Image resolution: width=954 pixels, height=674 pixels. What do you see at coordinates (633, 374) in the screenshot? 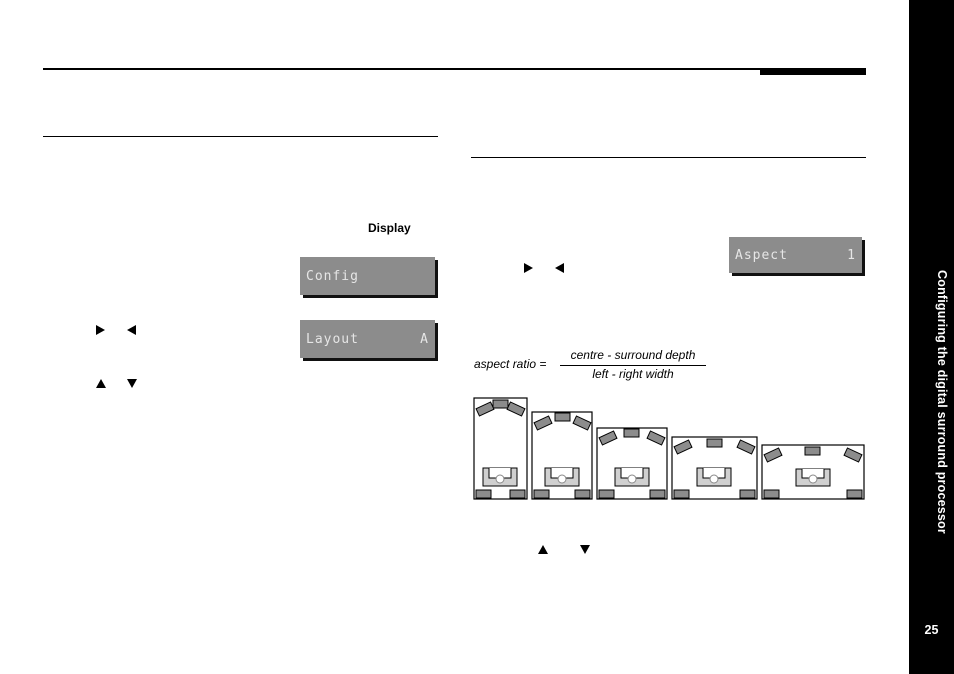
I see `formula-denominator: left - right width` at bounding box center [633, 374].